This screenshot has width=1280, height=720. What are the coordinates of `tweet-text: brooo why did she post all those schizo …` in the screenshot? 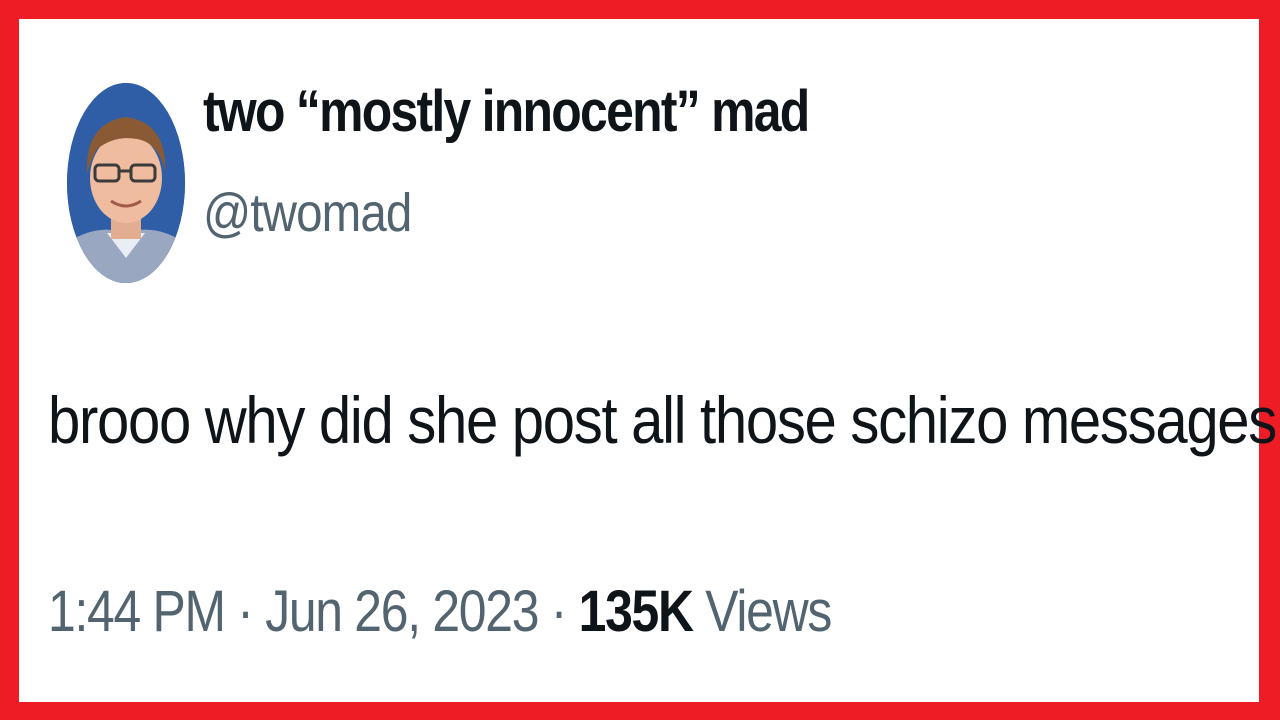 It's located at (662, 420).